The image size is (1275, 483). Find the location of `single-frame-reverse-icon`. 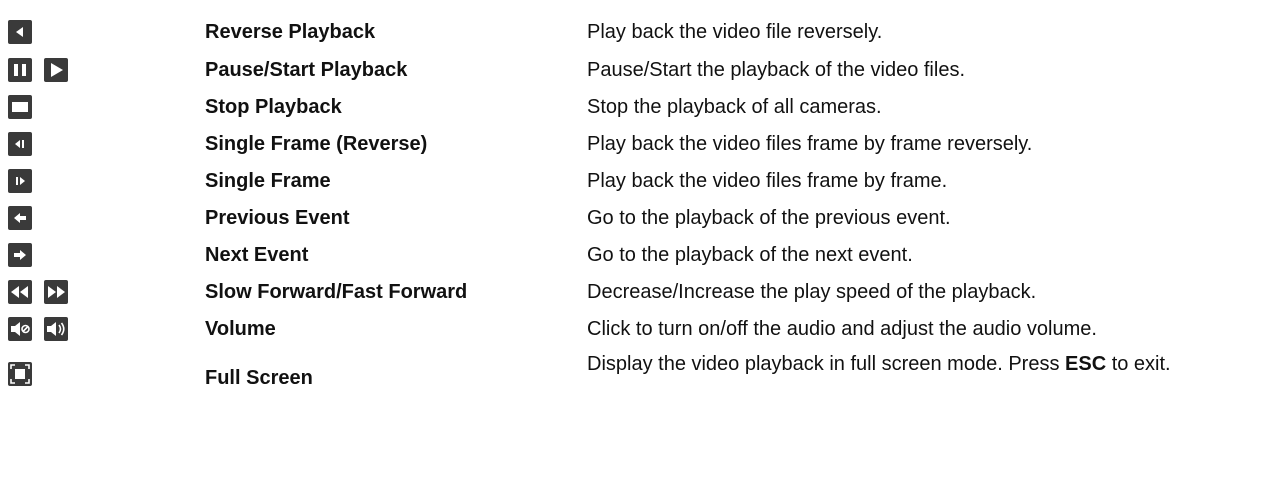

single-frame-reverse-icon is located at coordinates (20, 144).